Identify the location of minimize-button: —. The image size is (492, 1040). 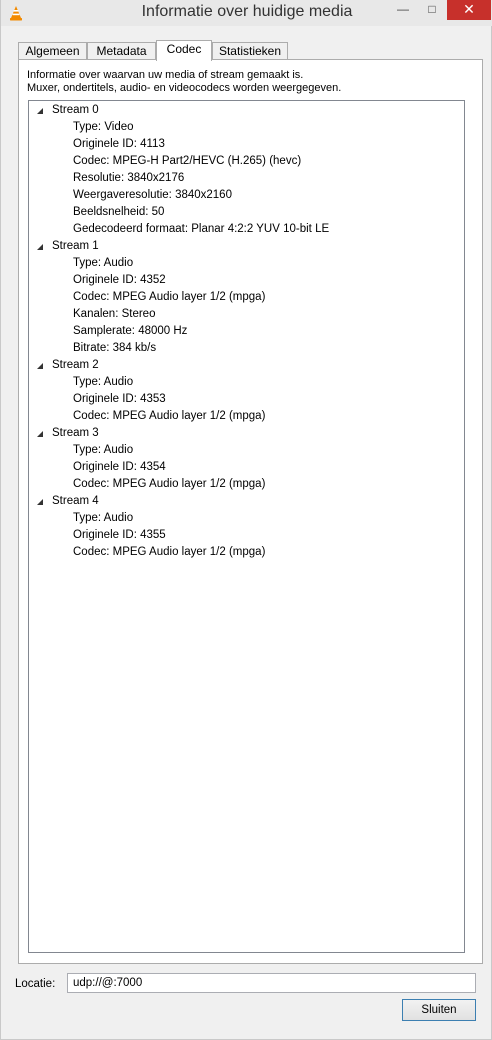
(403, 10).